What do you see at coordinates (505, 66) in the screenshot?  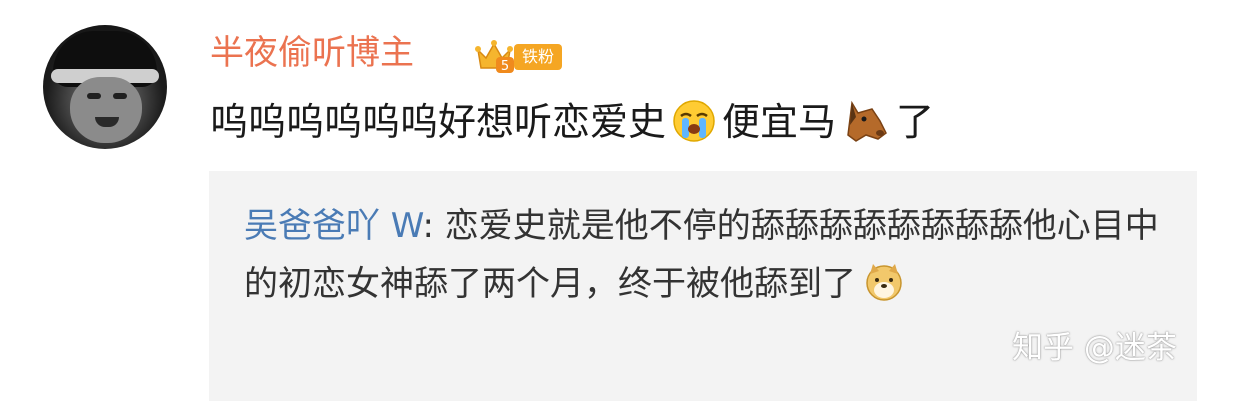 I see `fan-level: 5` at bounding box center [505, 66].